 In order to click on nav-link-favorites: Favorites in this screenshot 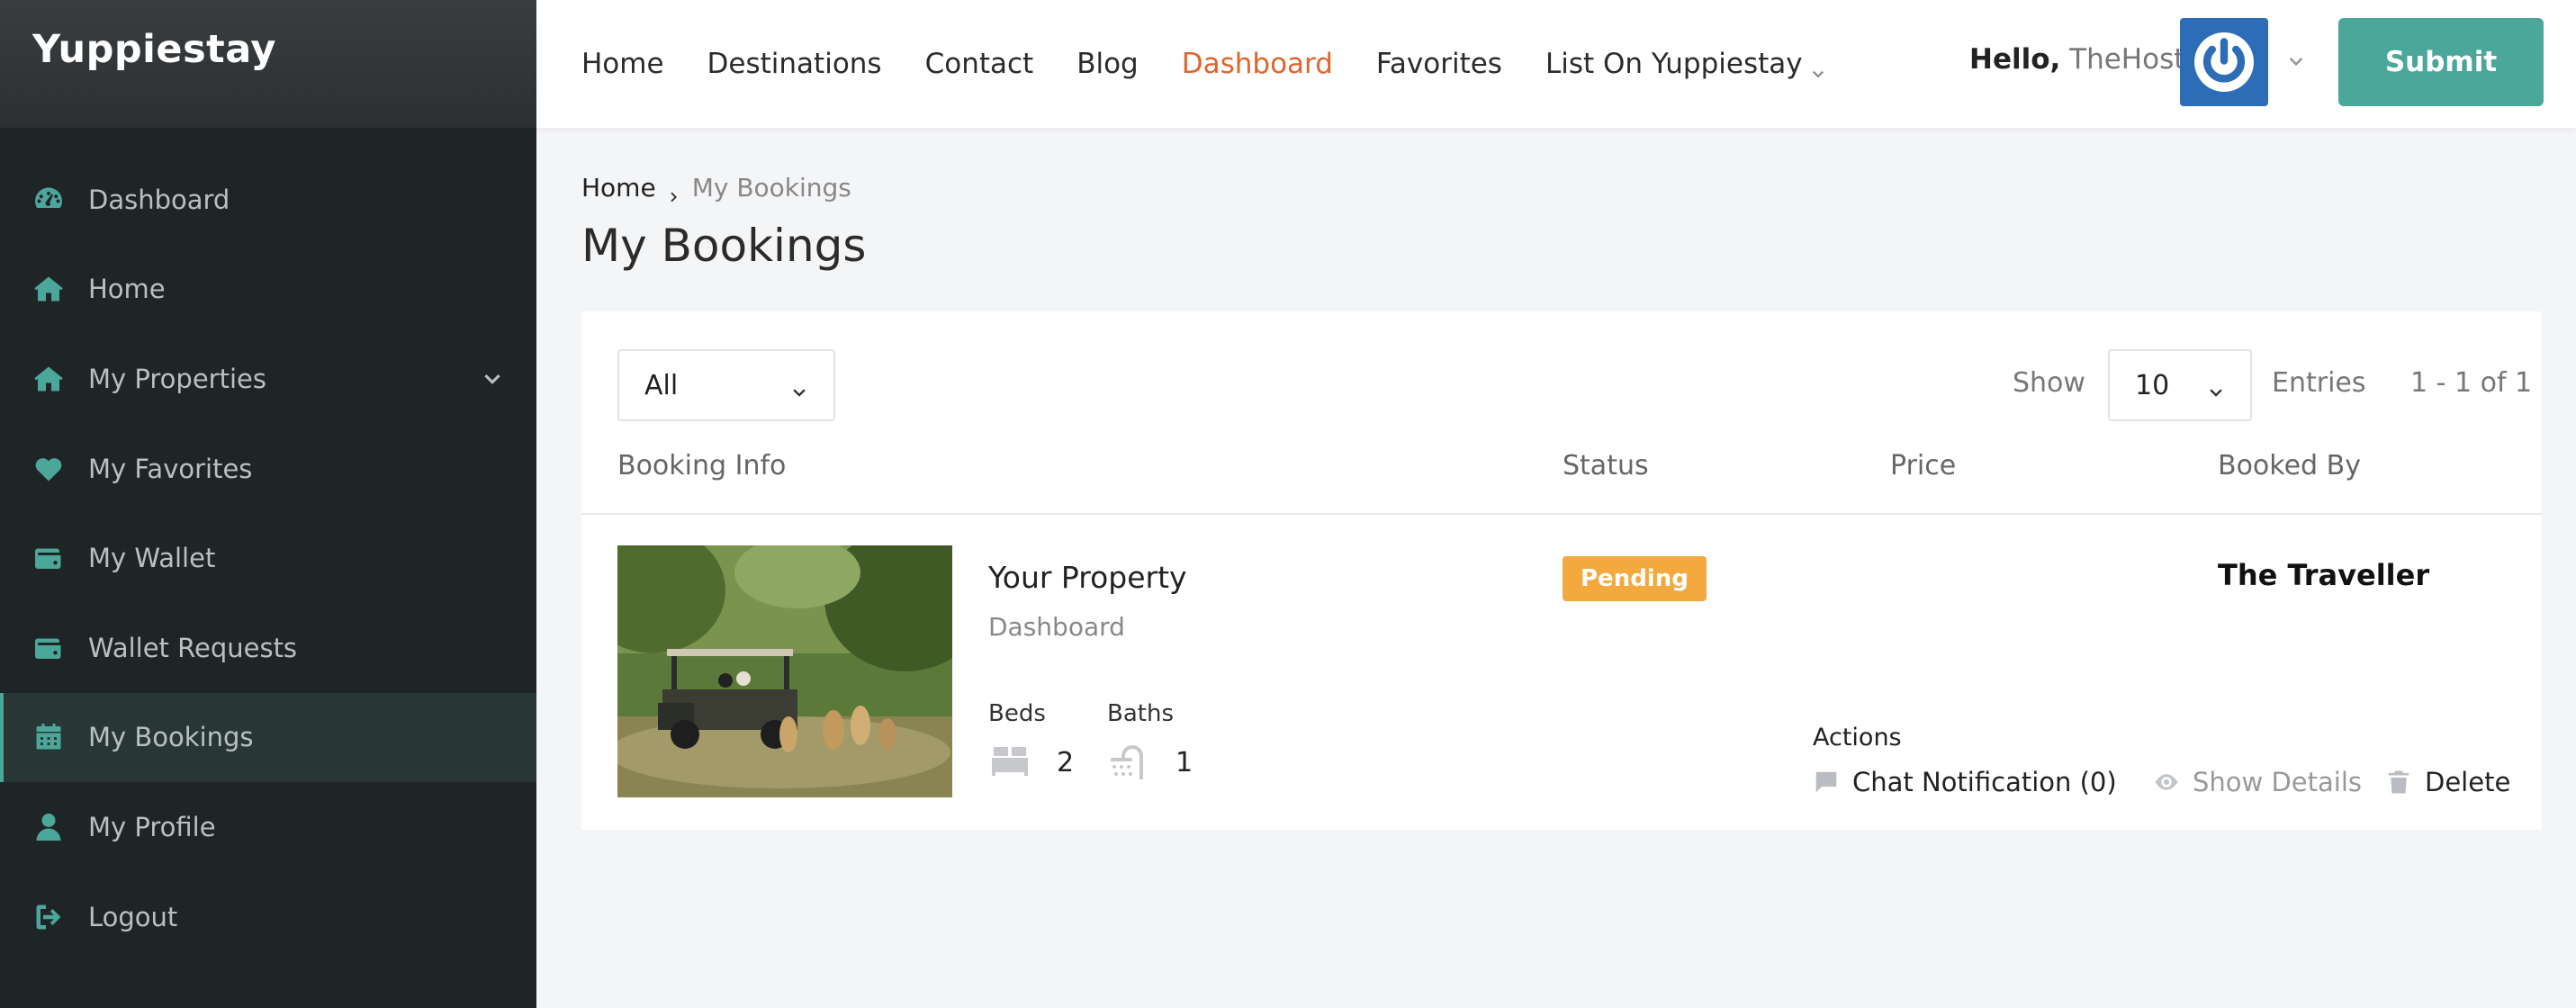, I will do `click(1439, 64)`.